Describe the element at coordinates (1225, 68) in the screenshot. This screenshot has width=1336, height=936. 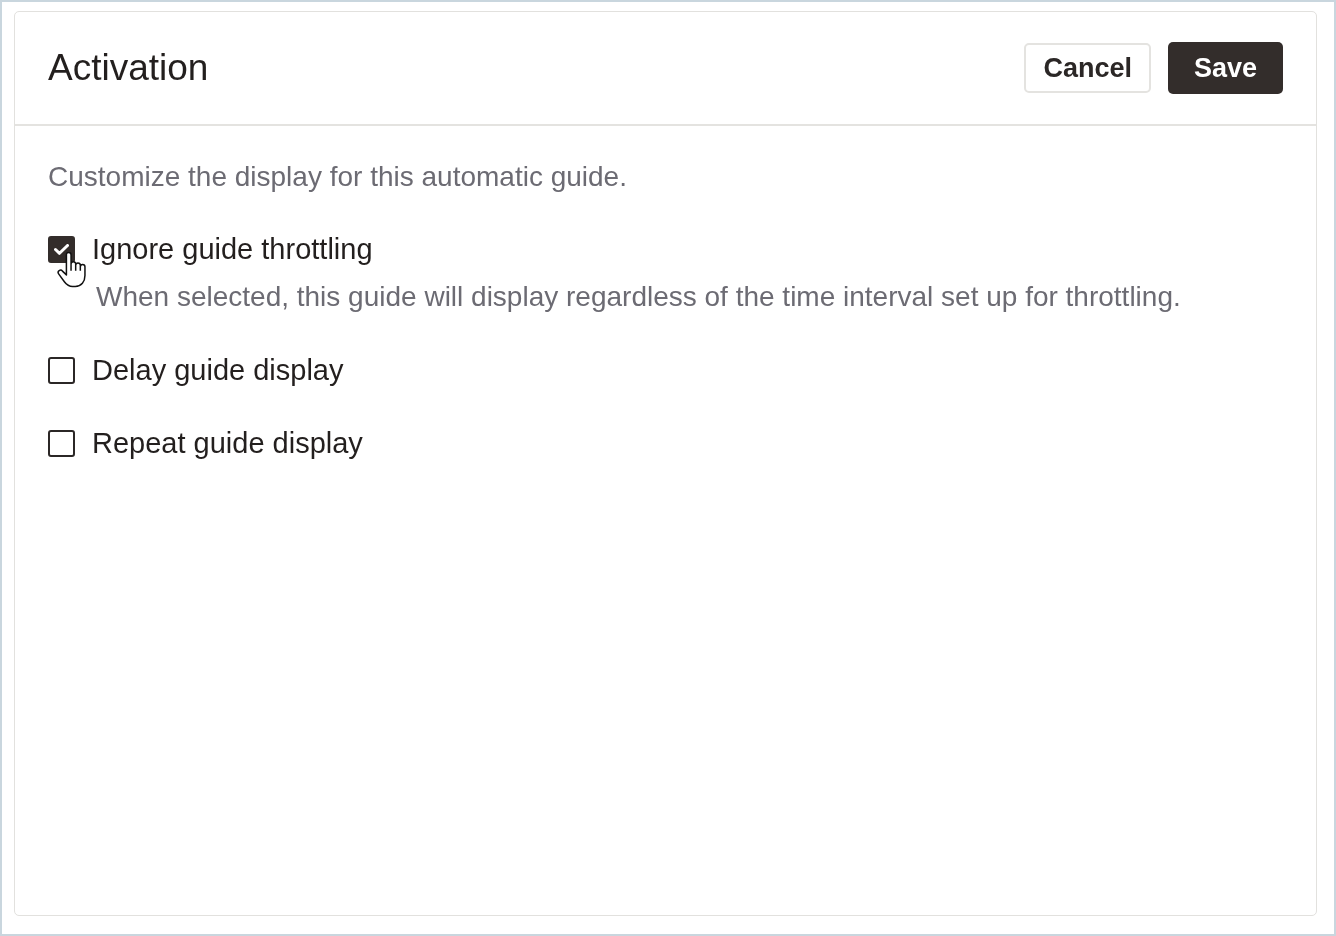
I see `save-button: Save` at that location.